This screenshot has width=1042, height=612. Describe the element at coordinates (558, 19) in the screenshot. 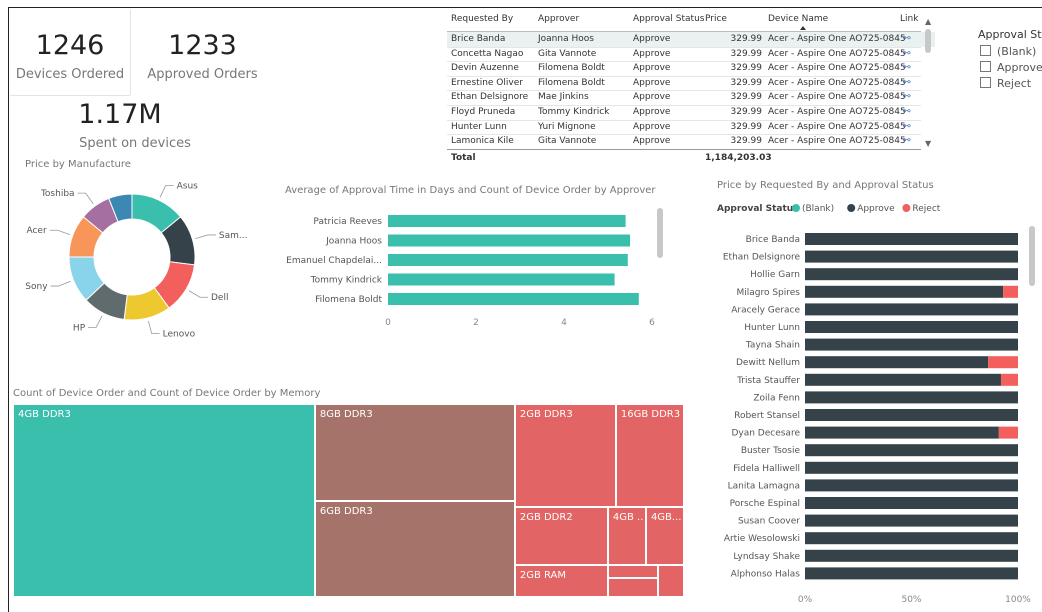

I see `table-header-approver: Approver` at that location.